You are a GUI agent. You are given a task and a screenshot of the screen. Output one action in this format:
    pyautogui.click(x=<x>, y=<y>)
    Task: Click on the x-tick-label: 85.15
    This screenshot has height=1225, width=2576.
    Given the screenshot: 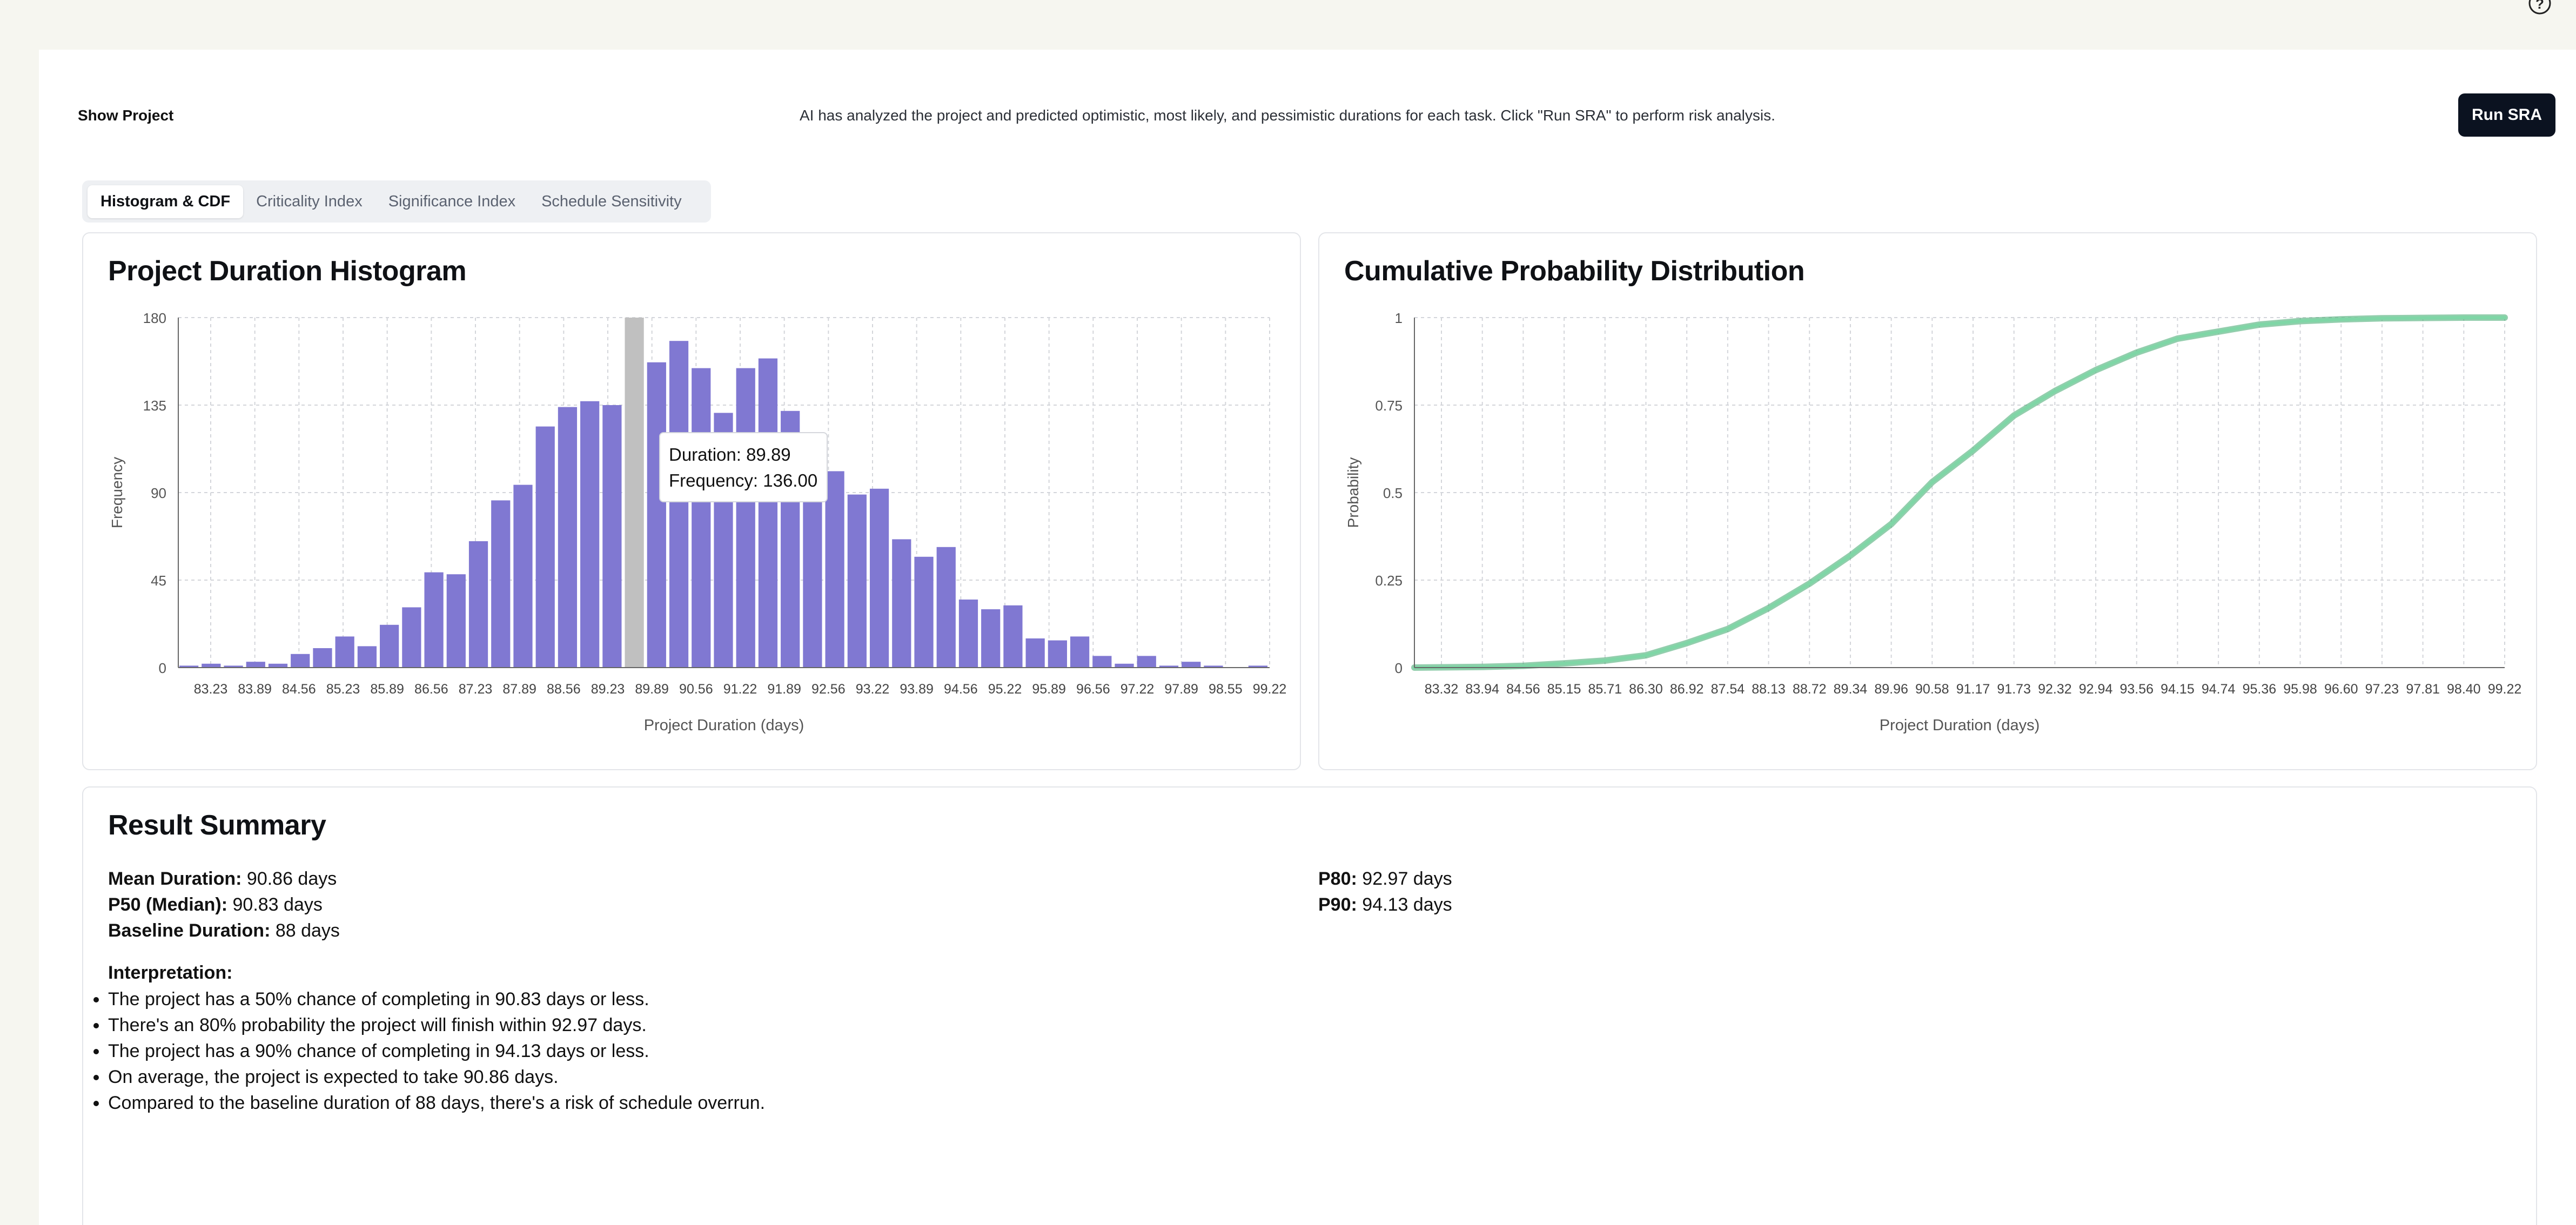 What is the action you would take?
    pyautogui.click(x=1564, y=689)
    